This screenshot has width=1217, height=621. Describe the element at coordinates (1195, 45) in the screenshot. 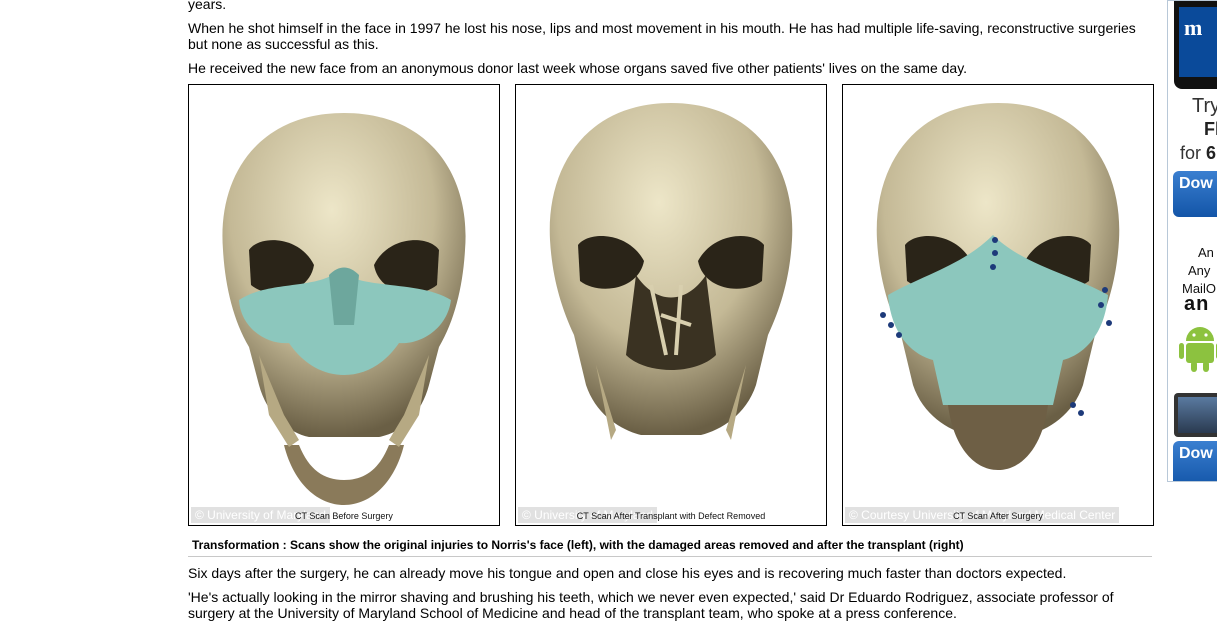

I see `phone-image: m` at that location.